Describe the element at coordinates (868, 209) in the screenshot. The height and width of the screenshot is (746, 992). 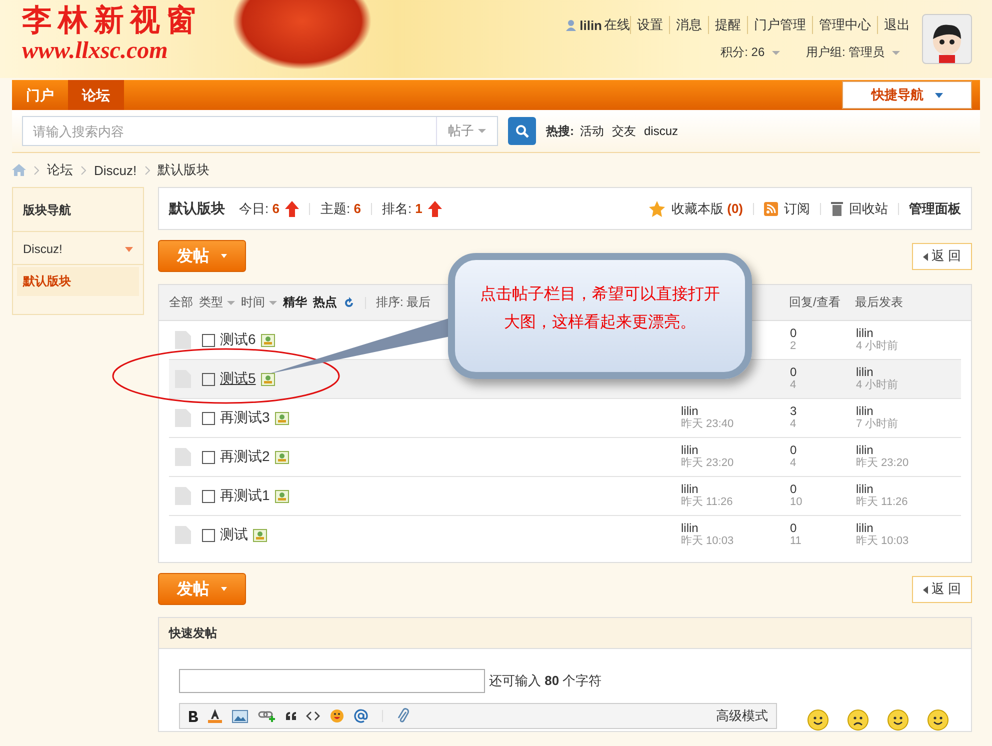
I see `recycle-bin-link: 回收站` at that location.